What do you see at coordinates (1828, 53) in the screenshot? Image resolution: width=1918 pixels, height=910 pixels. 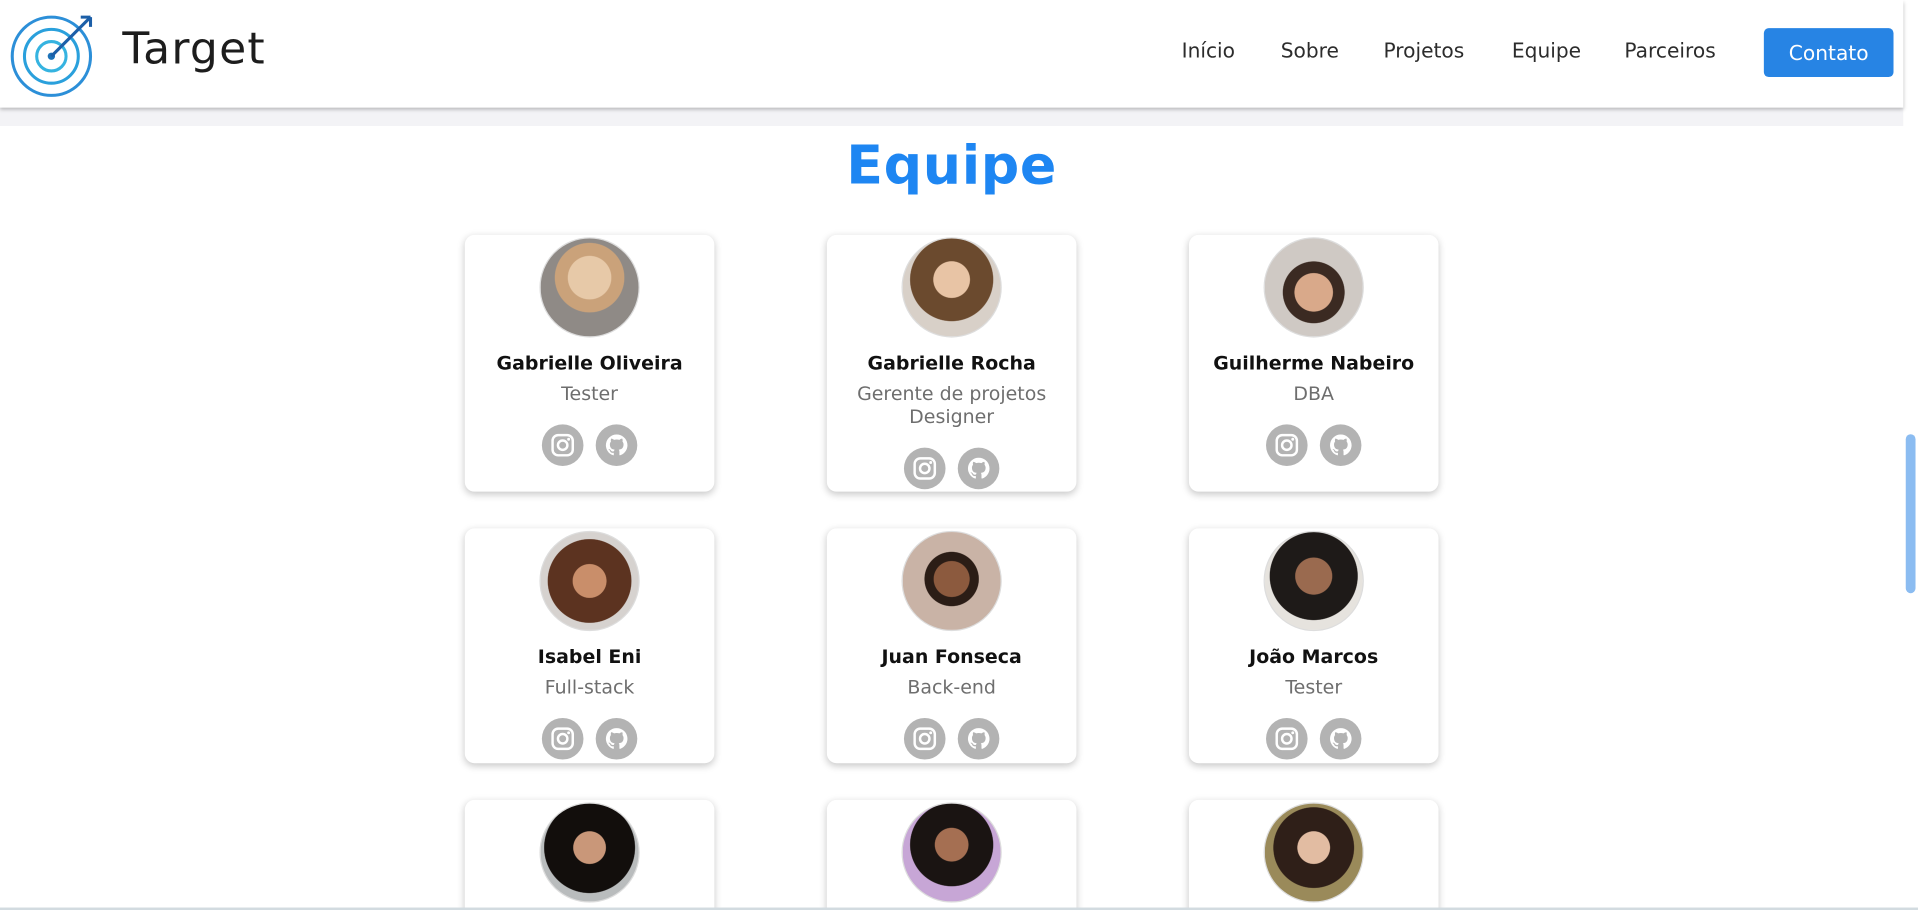 I see `contact-button: Contato` at bounding box center [1828, 53].